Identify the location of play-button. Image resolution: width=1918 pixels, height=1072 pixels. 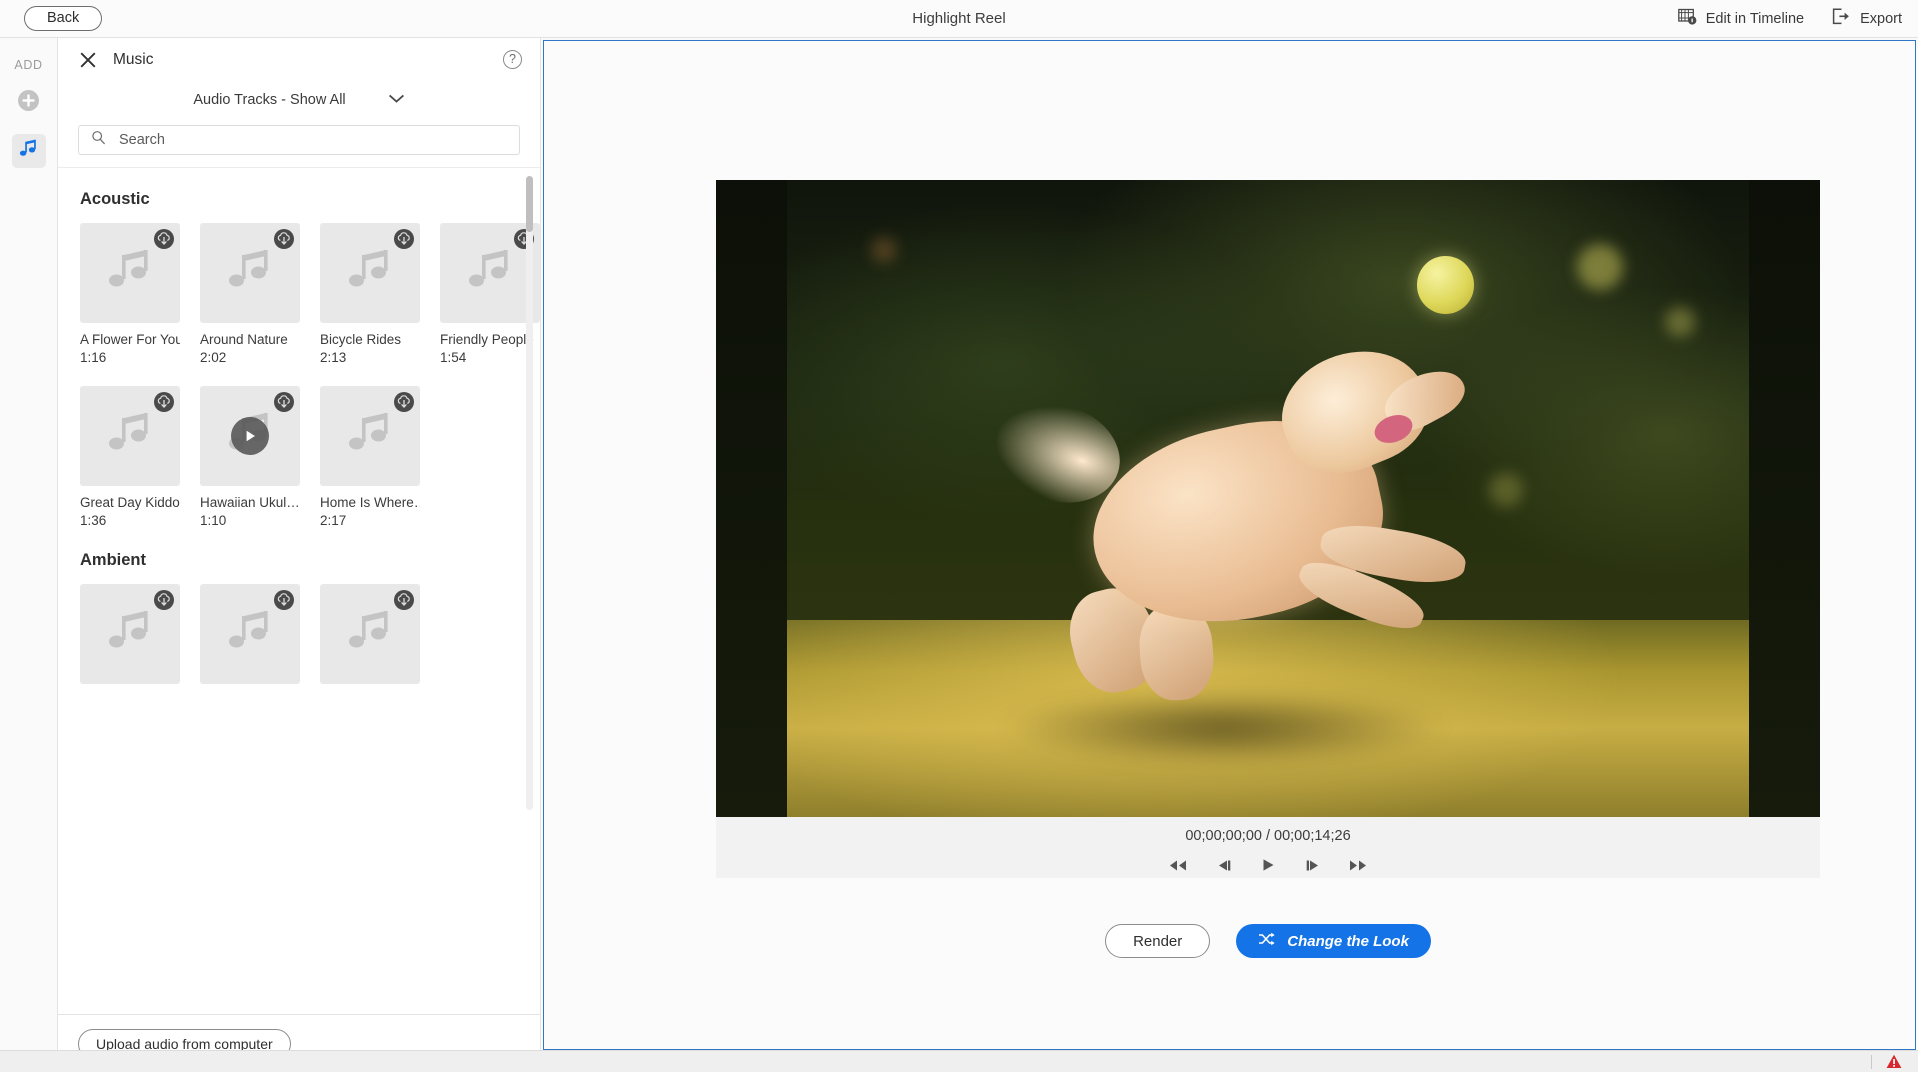
(1268, 865).